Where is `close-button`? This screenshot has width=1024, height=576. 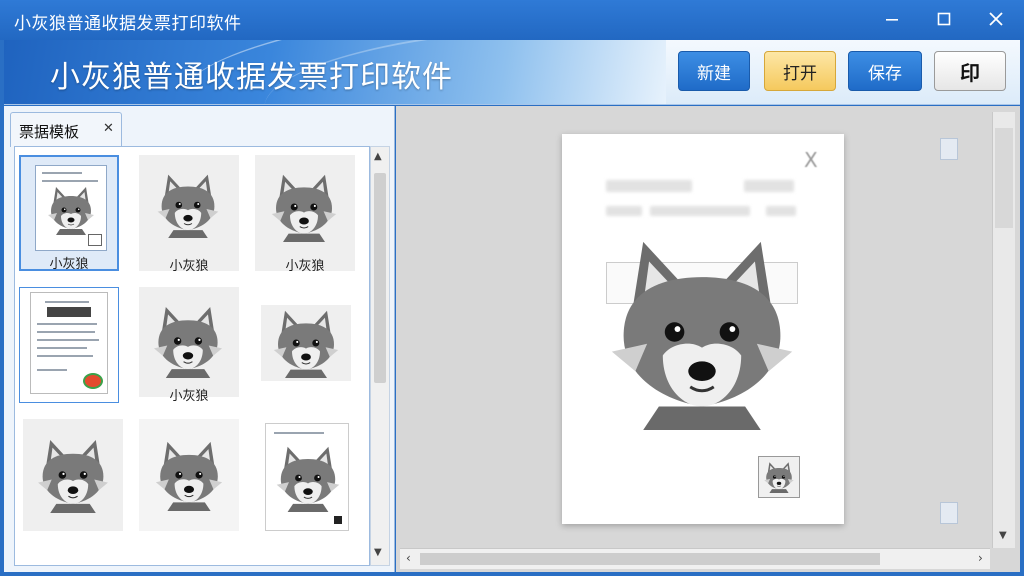 close-button is located at coordinates (996, 19).